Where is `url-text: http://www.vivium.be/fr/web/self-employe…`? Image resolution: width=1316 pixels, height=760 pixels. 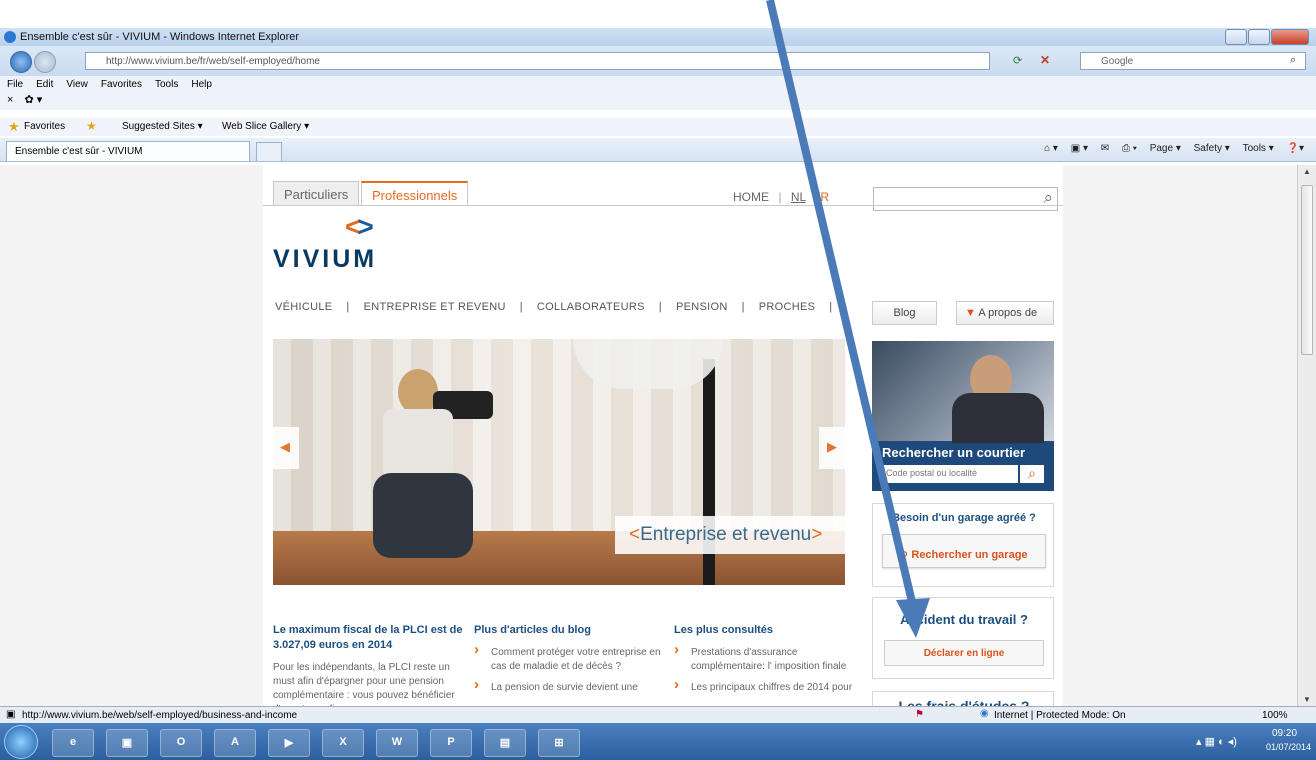
url-text: http://www.vivium.be/fr/web/self-employe… is located at coordinates (213, 61).